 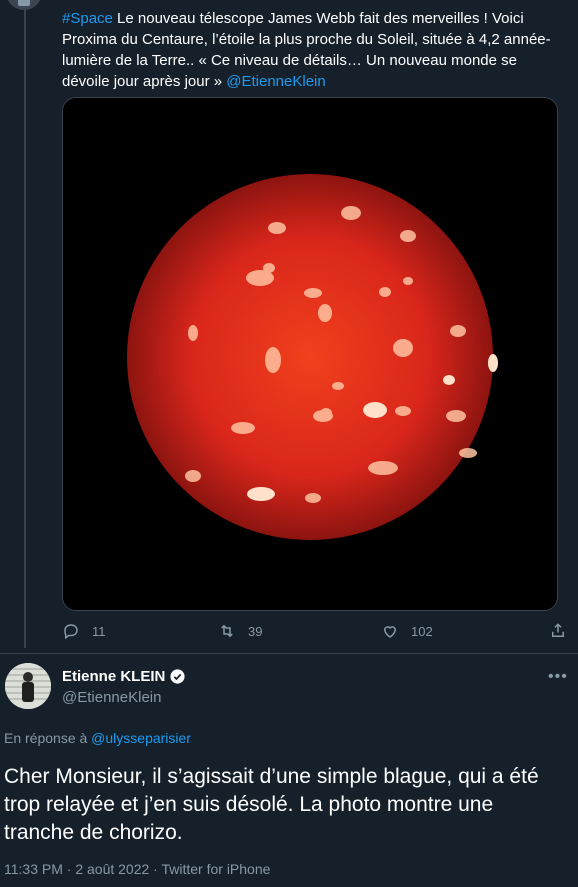 I want to click on reply-count: 11, so click(x=99, y=631).